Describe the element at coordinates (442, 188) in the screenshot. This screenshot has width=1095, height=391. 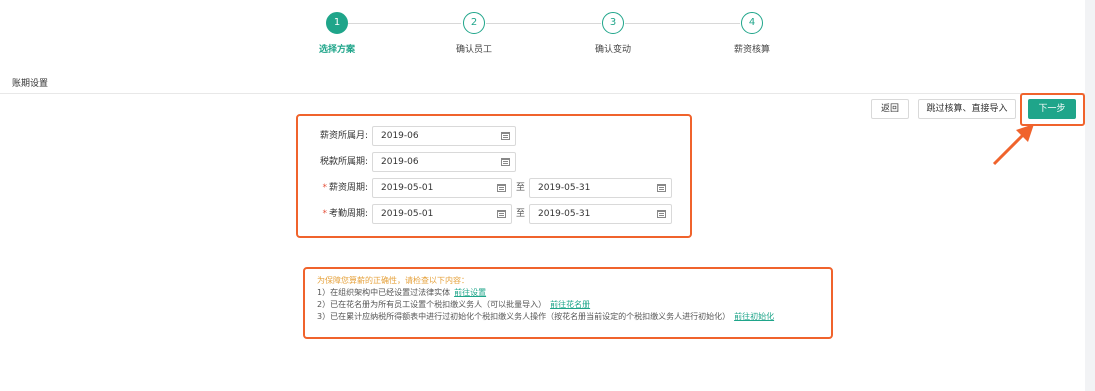
I see `salary-cycle-start-field: 2019-05-01` at that location.